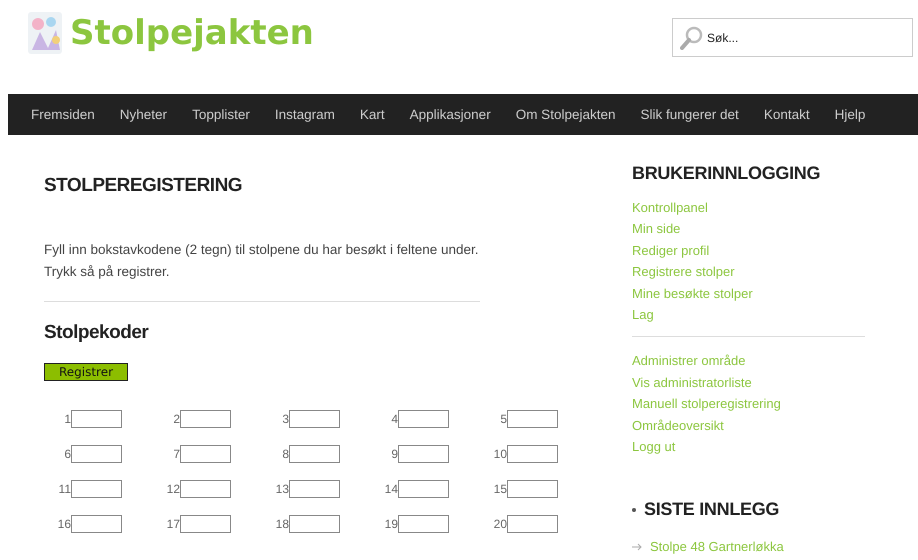  What do you see at coordinates (394, 419) in the screenshot?
I see `field-number: 4` at bounding box center [394, 419].